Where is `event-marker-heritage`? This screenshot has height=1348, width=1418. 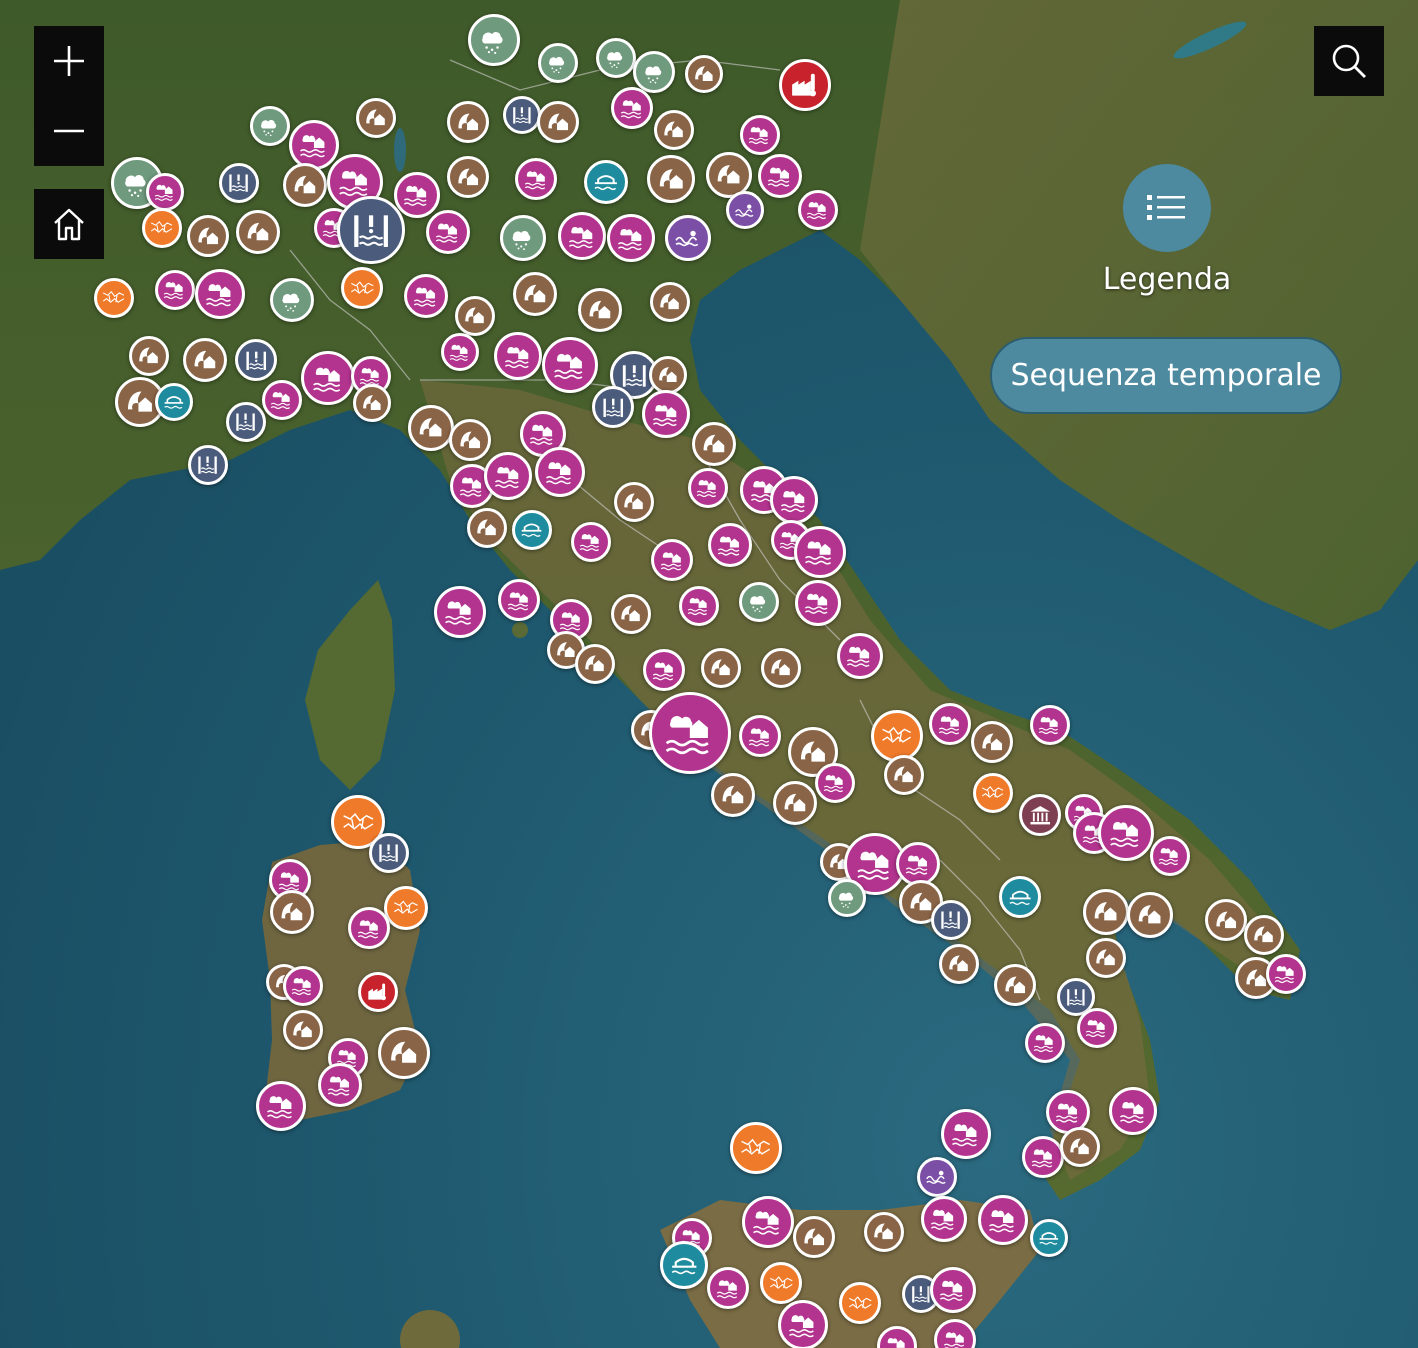
event-marker-heritage is located at coordinates (1040, 815).